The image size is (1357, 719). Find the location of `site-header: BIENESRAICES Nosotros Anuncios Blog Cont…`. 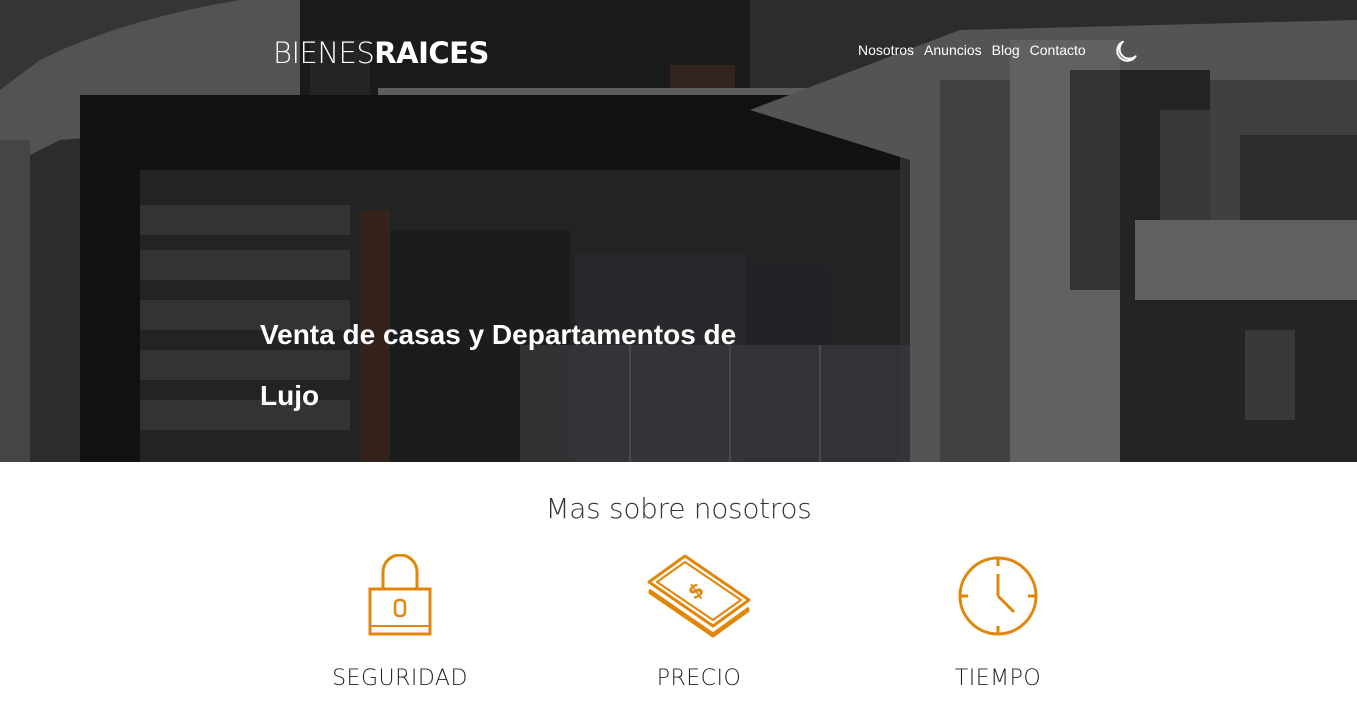

site-header: BIENESRAICES Nosotros Anuncios Blog Cont… is located at coordinates (678, 50).